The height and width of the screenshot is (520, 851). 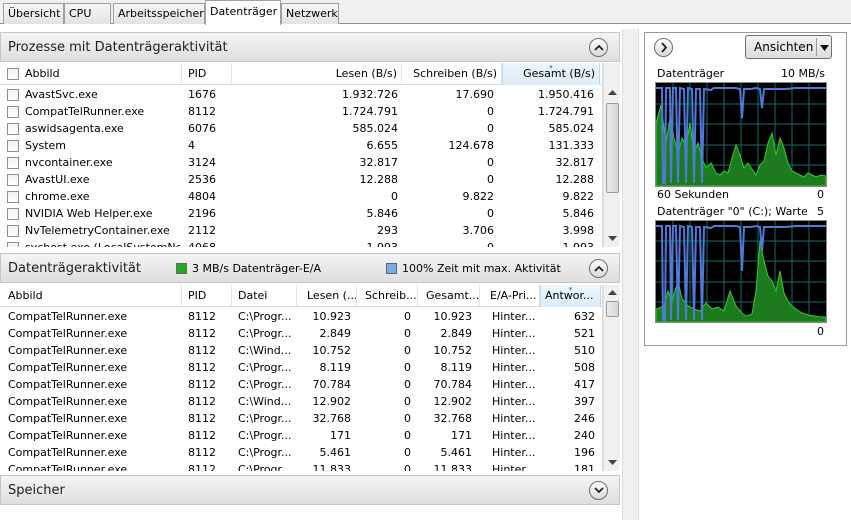 I want to click on tab-disk: Datenträger, so click(x=243, y=12).